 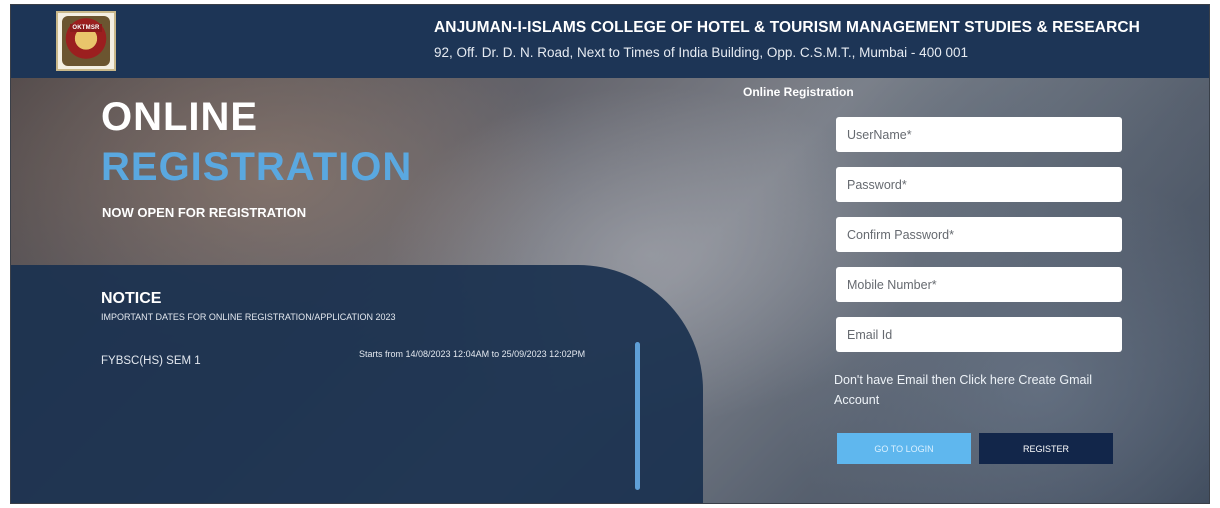 I want to click on hero-title-line1: ONLINE, so click(x=180, y=117).